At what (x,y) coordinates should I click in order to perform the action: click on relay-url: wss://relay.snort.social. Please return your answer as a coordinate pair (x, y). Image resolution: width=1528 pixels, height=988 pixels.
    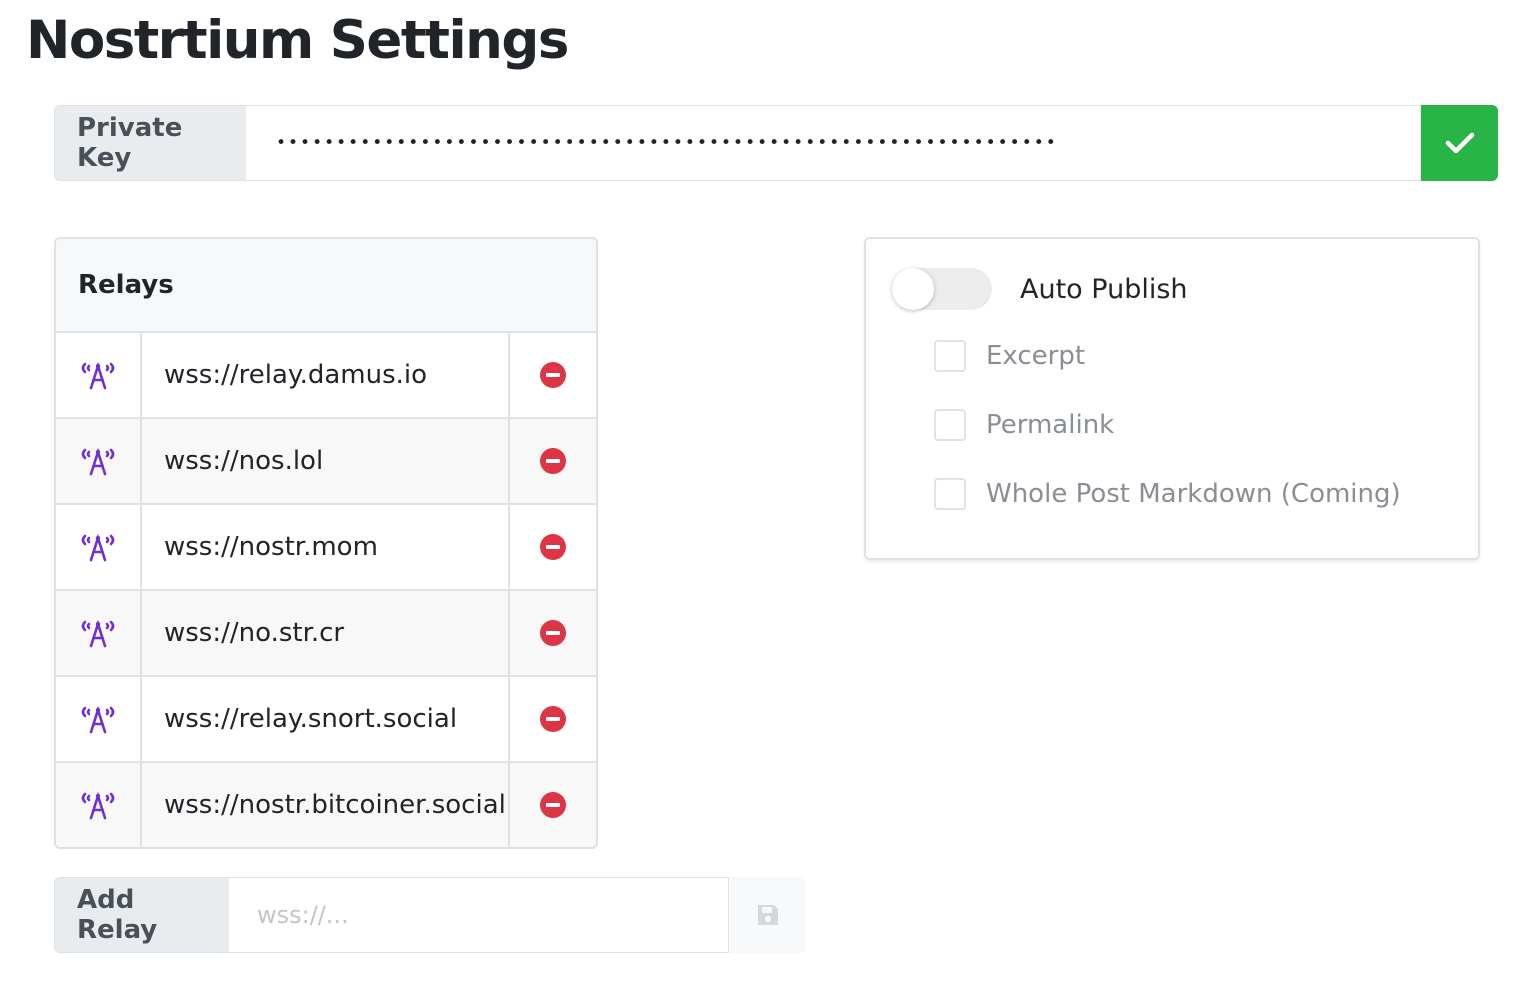
    Looking at the image, I should click on (326, 719).